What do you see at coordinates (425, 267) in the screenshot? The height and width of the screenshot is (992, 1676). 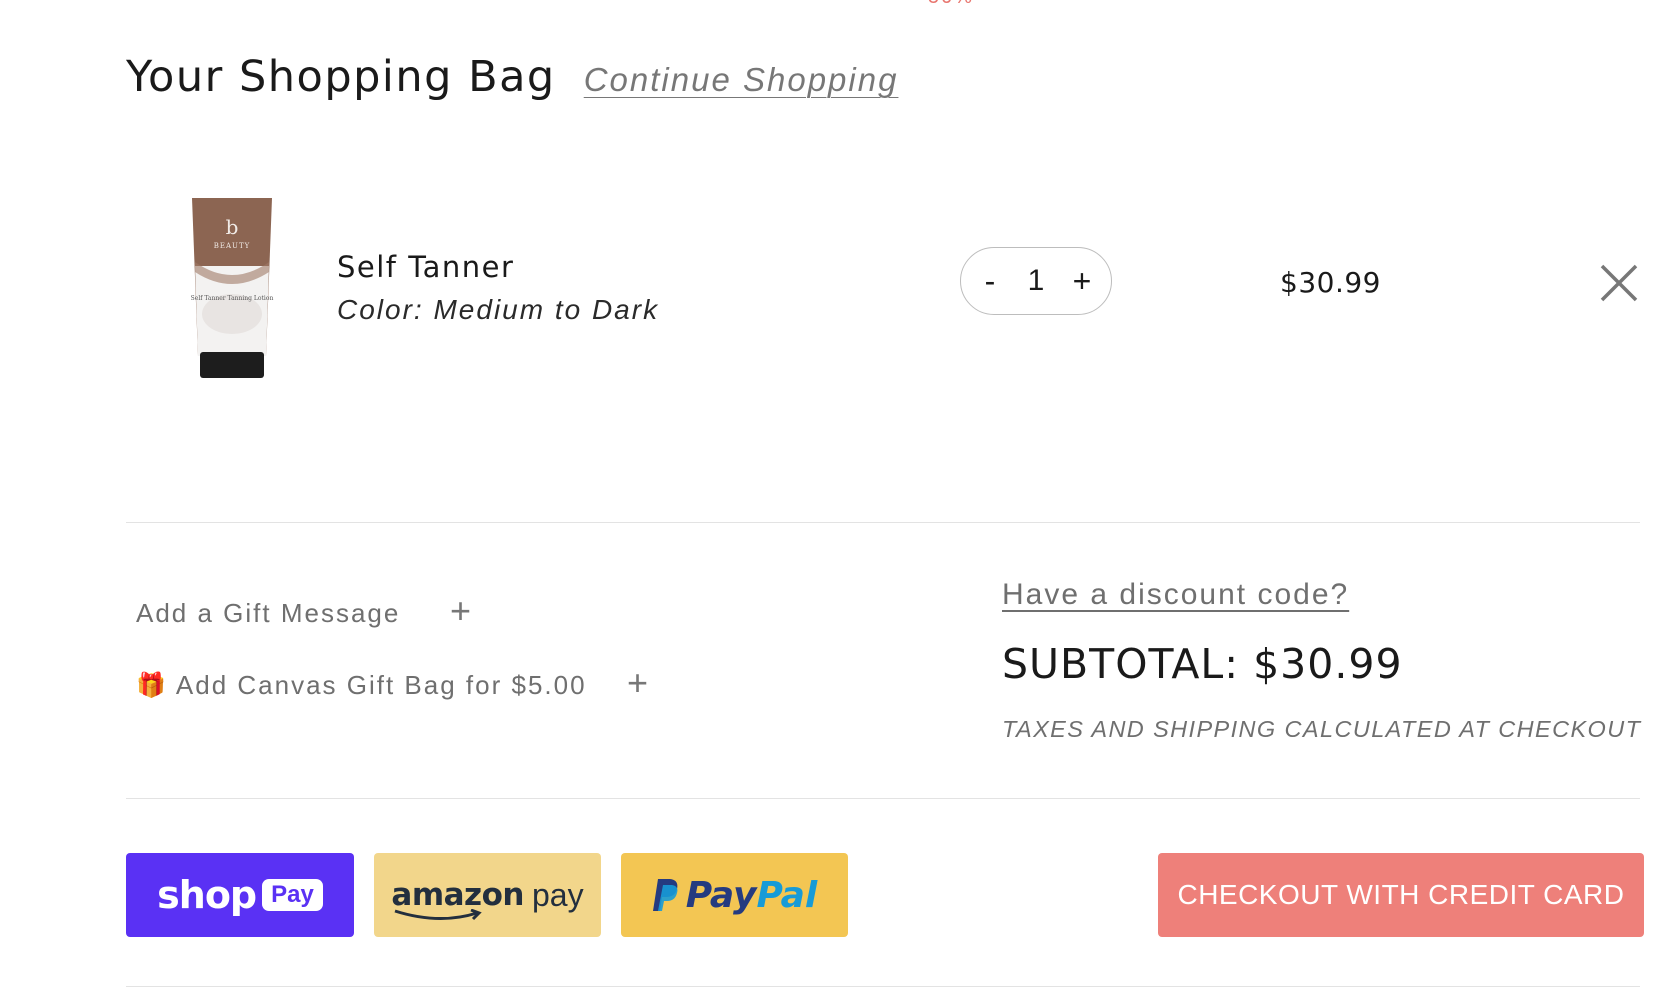 I see `product-name: Self Tanner` at bounding box center [425, 267].